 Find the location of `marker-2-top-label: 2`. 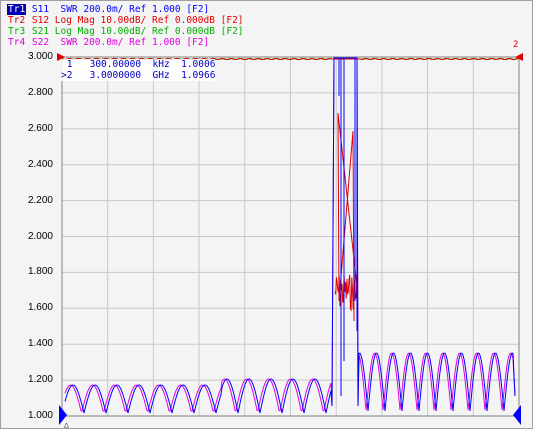

marker-2-top-label: 2 is located at coordinates (515, 45).